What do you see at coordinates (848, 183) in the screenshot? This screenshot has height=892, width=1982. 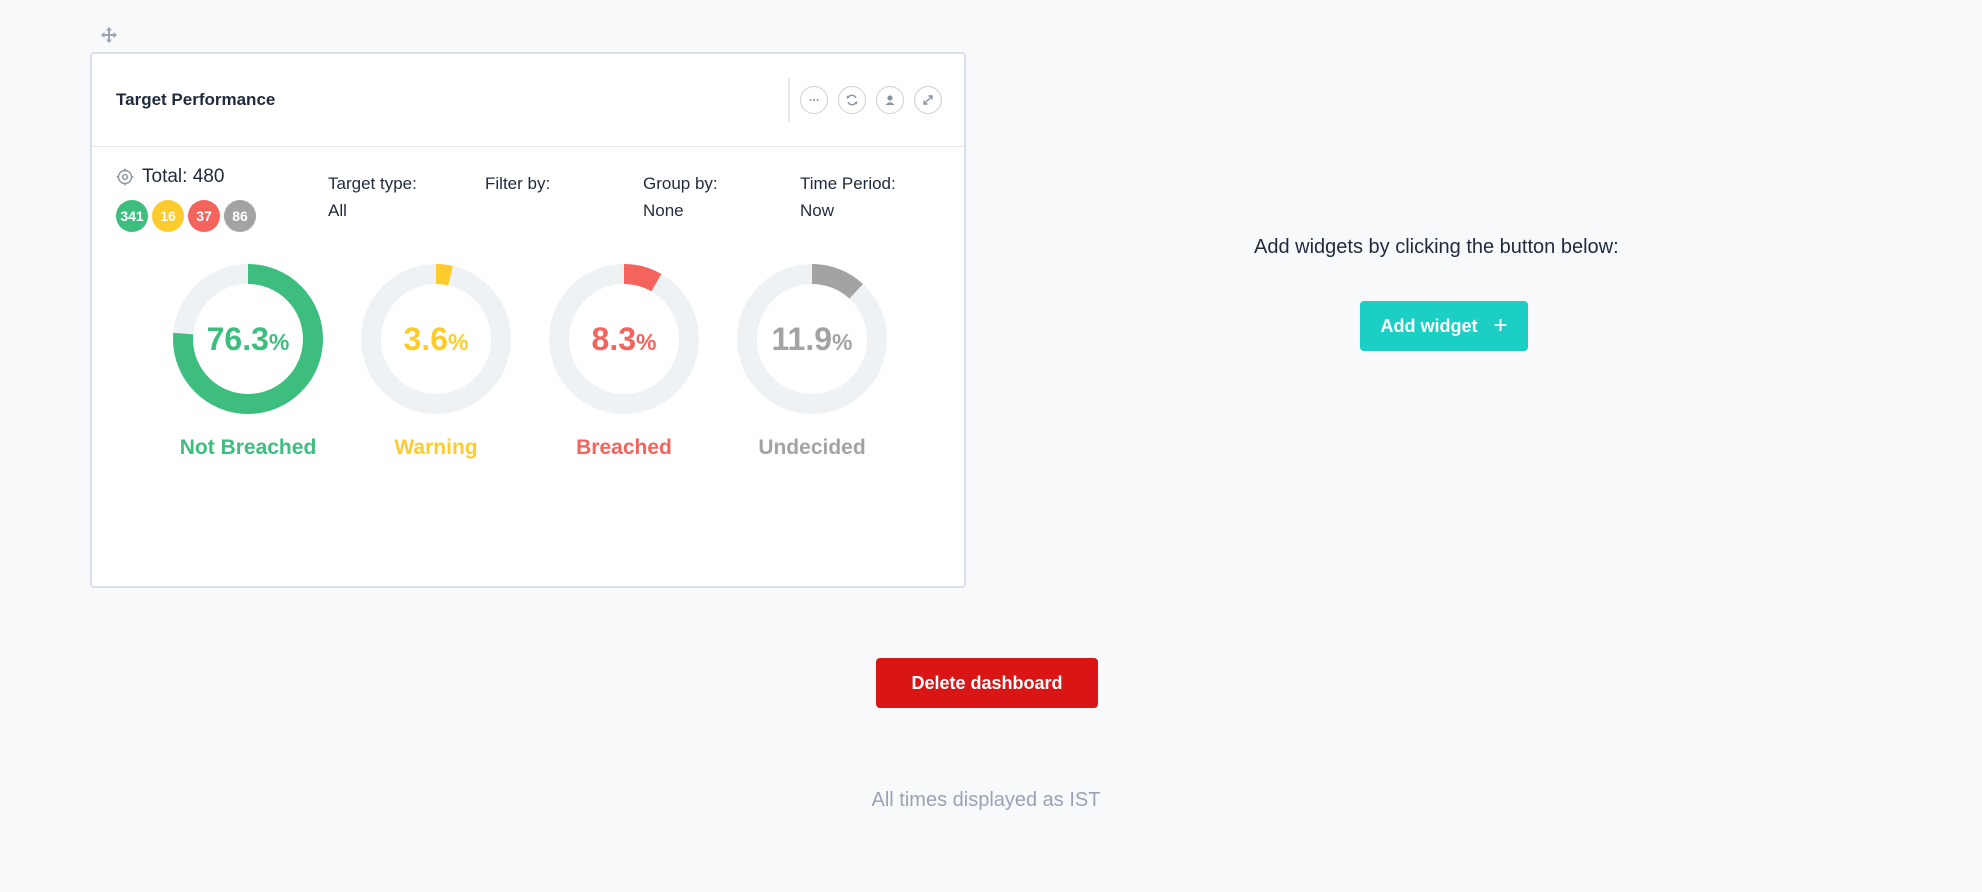 I see `meta-label: Time Period:` at bounding box center [848, 183].